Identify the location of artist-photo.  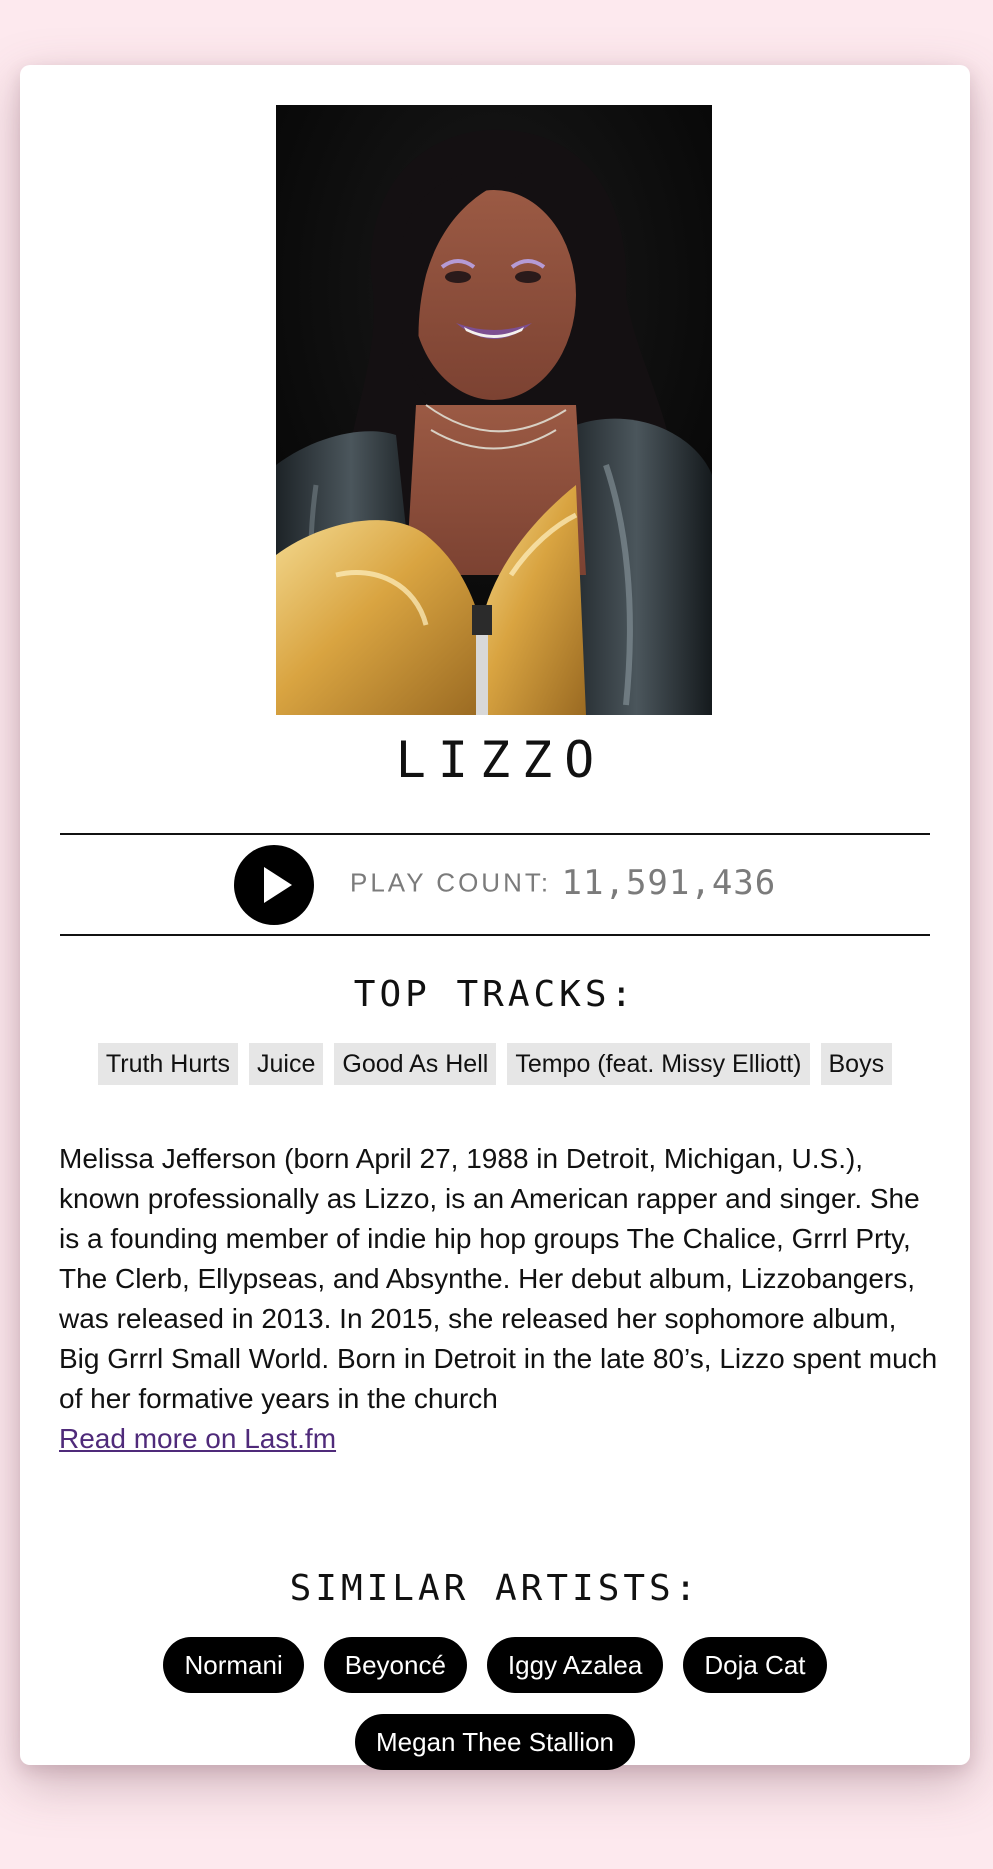
(494, 410).